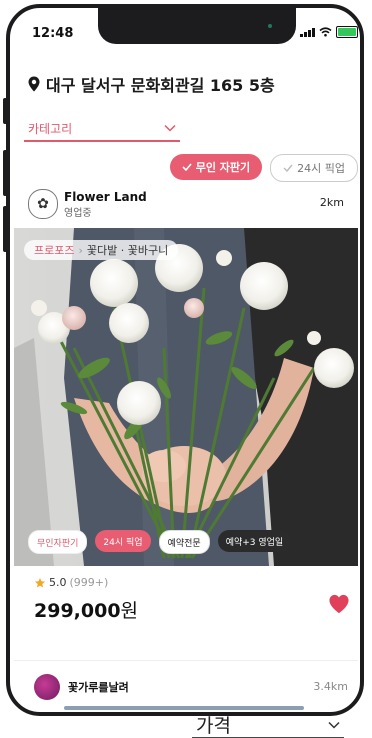  What do you see at coordinates (34, 84) in the screenshot?
I see `location-pin-icon` at bounding box center [34, 84].